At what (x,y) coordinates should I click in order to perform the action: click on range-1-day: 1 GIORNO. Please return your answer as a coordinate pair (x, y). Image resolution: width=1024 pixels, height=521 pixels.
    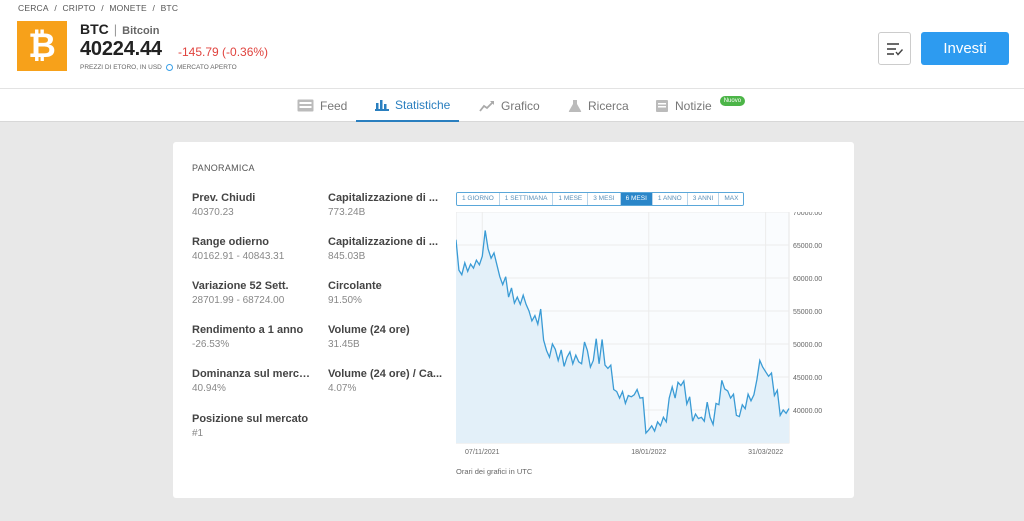
    Looking at the image, I should click on (478, 199).